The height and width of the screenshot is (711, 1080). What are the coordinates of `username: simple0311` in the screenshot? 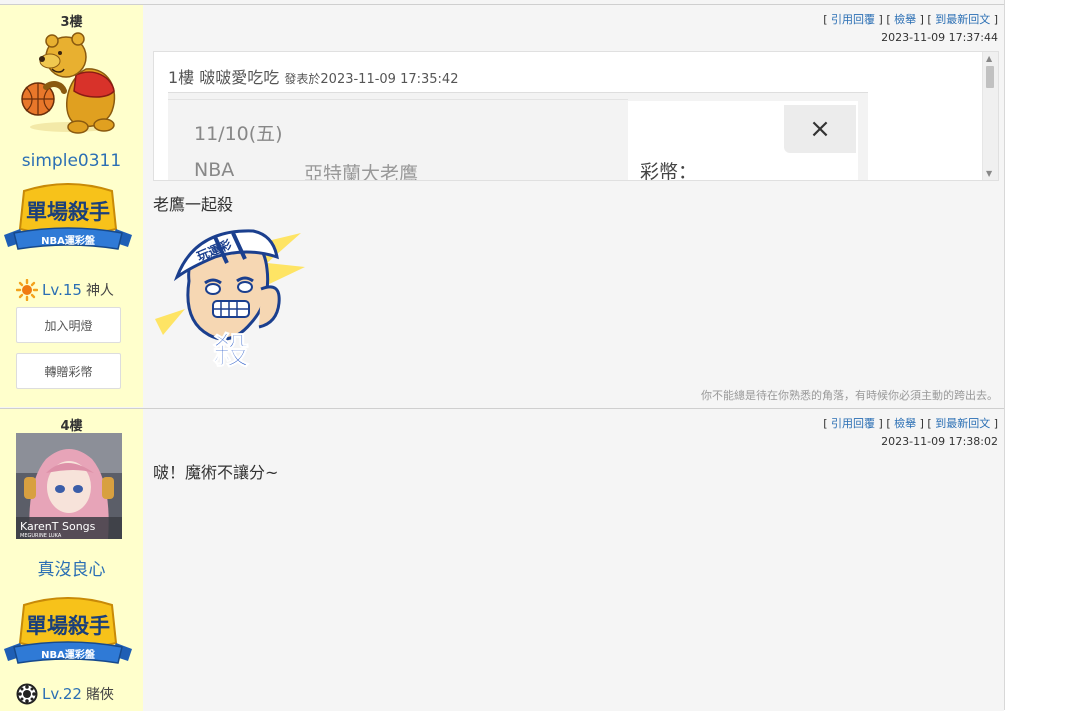 It's located at (71, 161).